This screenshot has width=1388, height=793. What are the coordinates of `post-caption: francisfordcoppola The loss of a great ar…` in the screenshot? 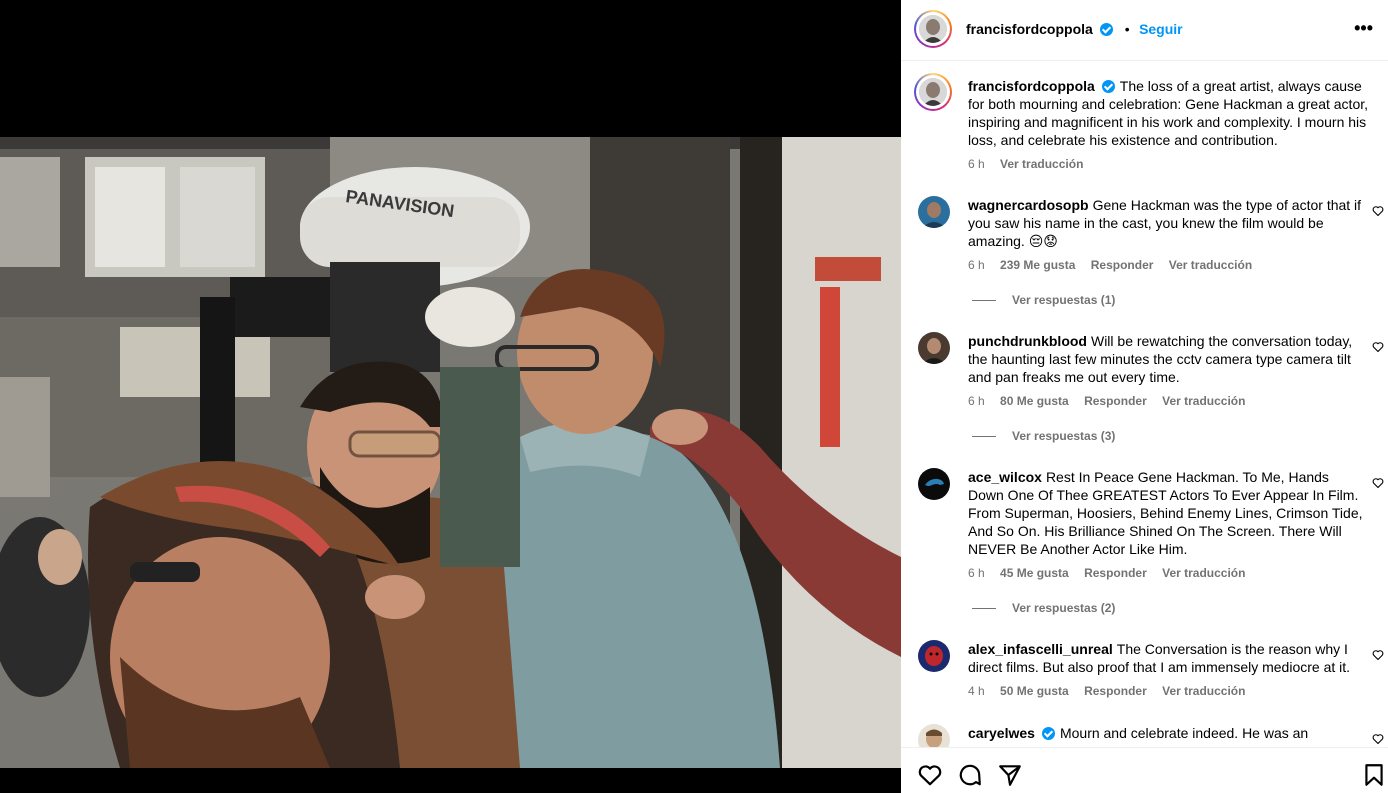 It's located at (1144, 128).